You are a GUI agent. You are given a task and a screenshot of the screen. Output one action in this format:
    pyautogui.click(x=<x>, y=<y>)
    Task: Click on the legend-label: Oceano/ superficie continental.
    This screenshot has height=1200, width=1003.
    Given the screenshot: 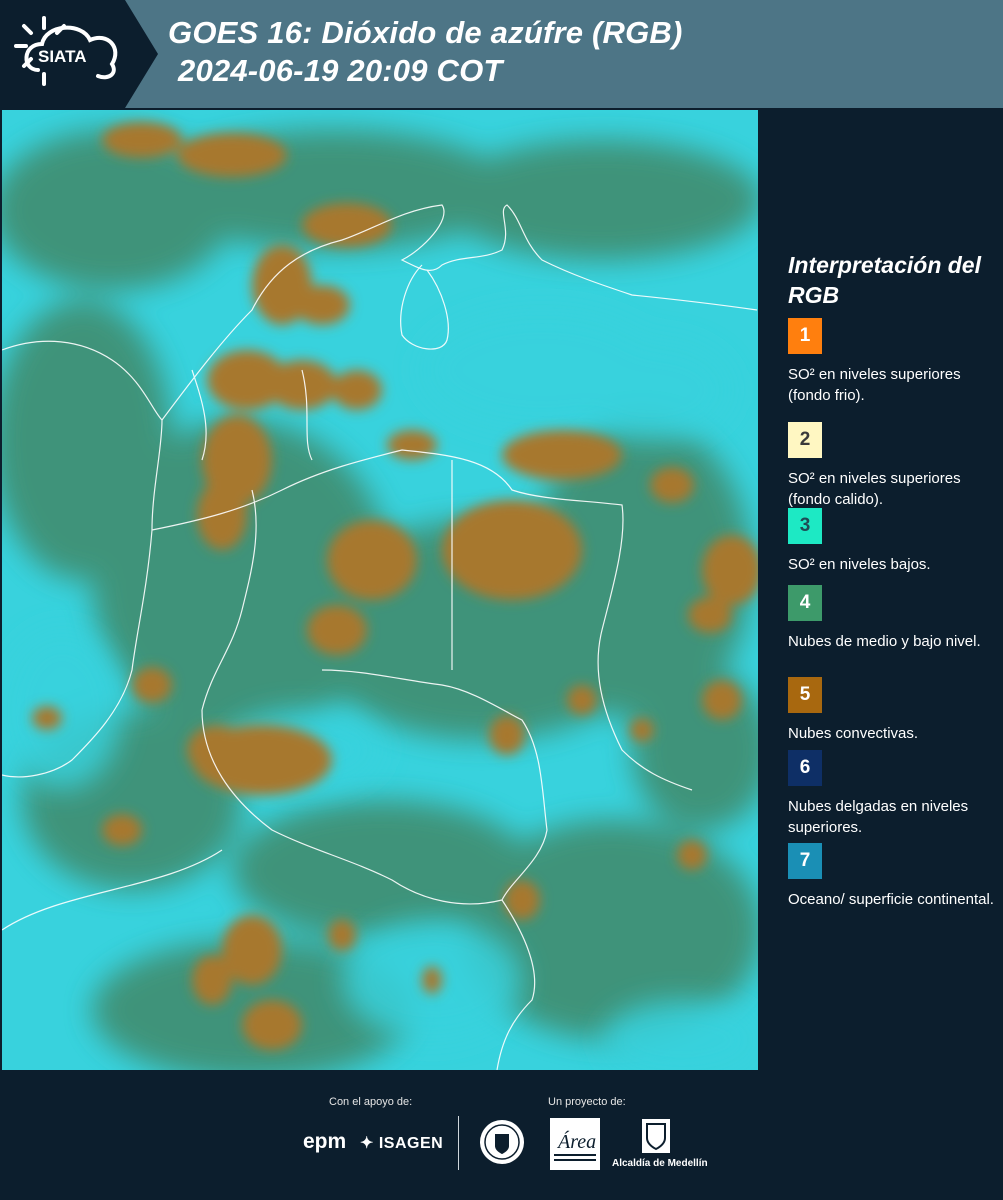 What is the action you would take?
    pyautogui.click(x=891, y=899)
    